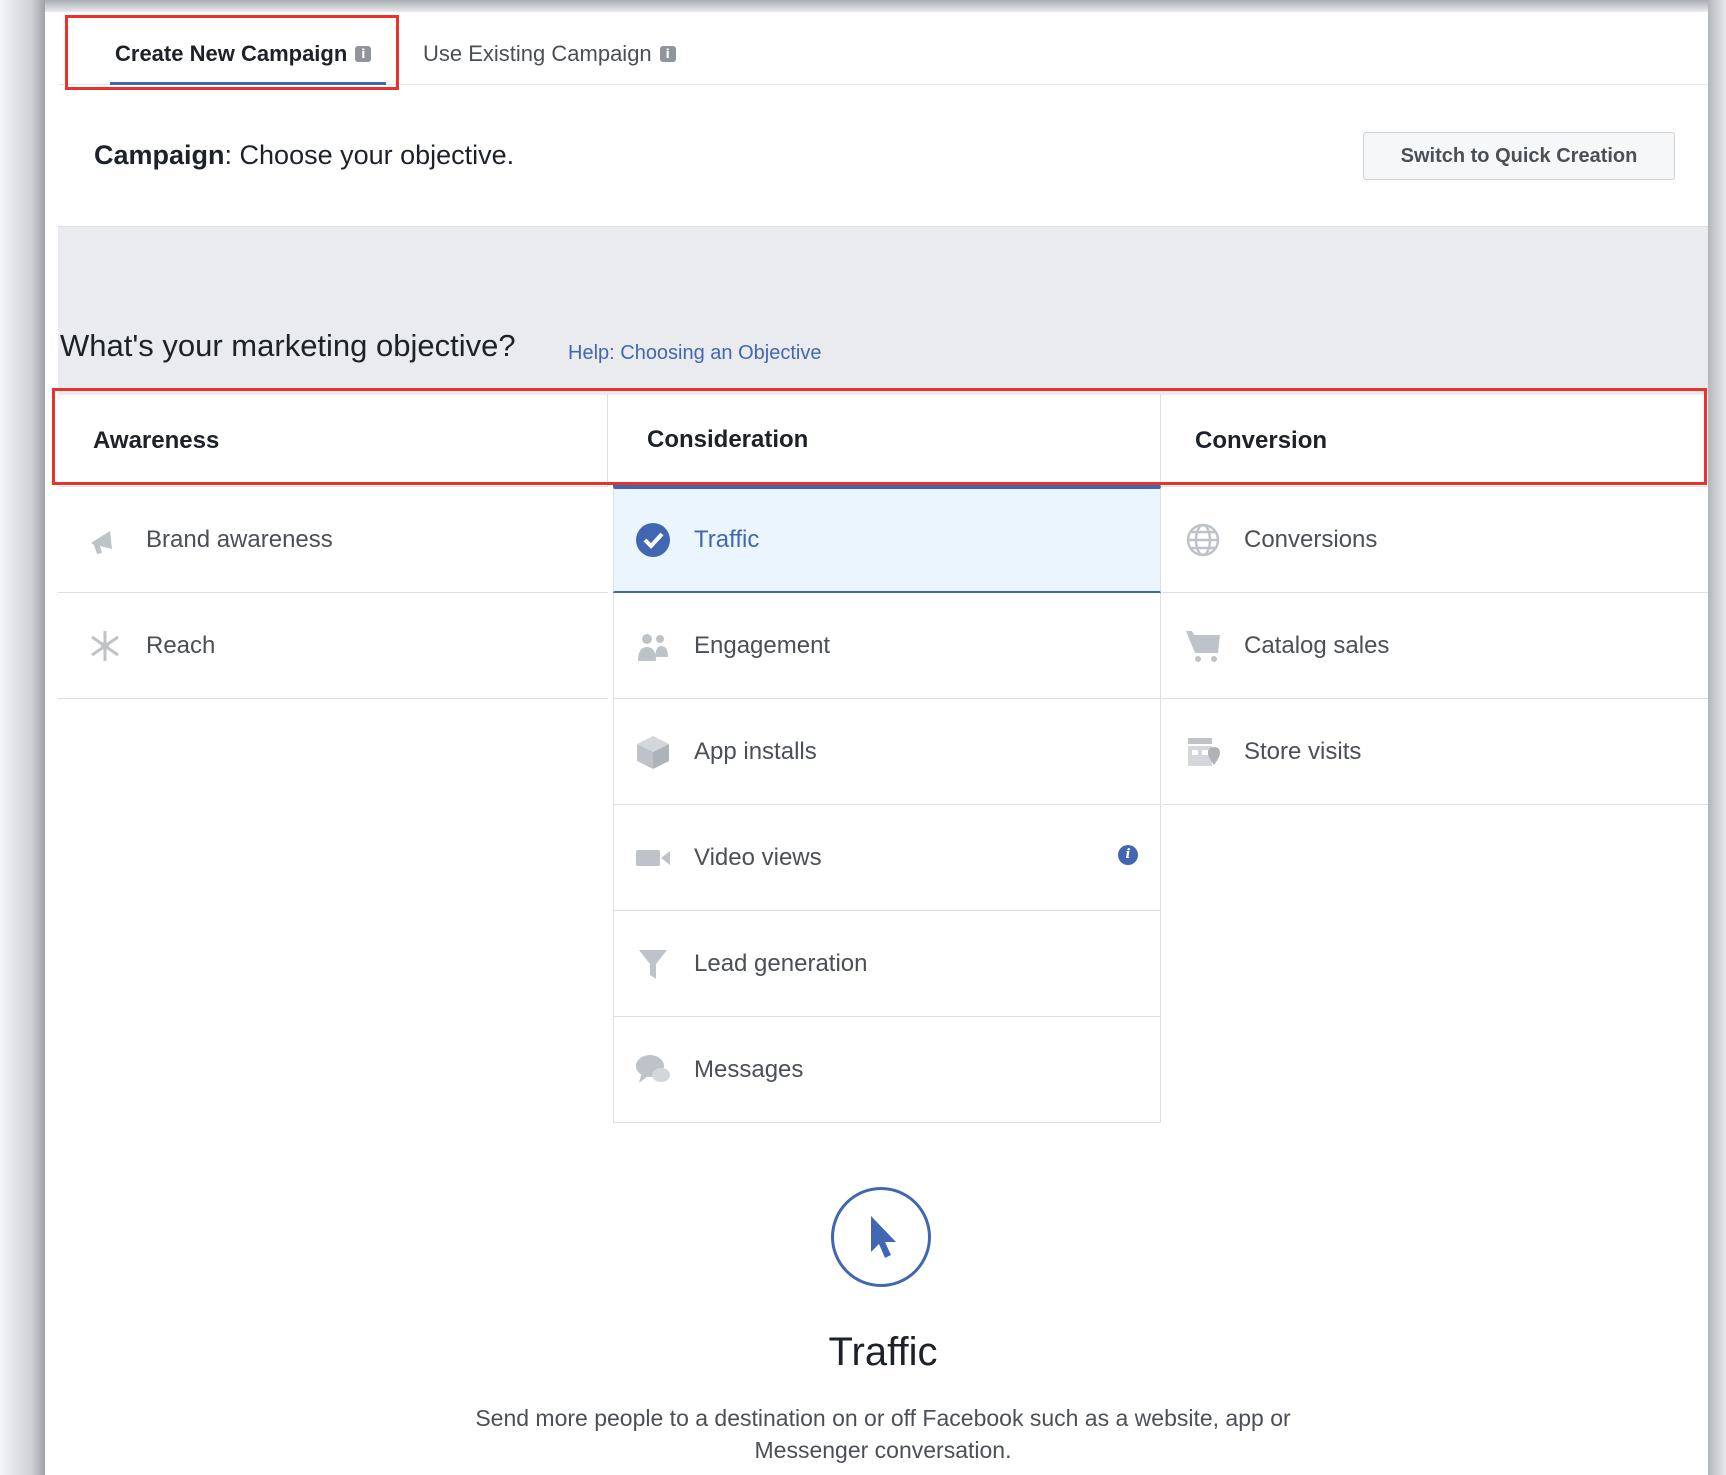  I want to click on objective-catalog-sales: Catalog sales, so click(1435, 646).